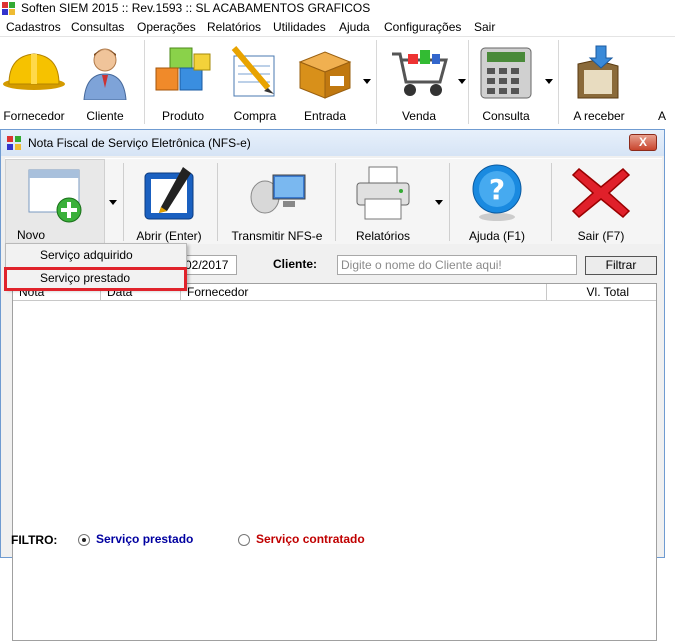 Image resolution: width=675 pixels, height=641 pixels. I want to click on help-icon: ?, so click(497, 192).